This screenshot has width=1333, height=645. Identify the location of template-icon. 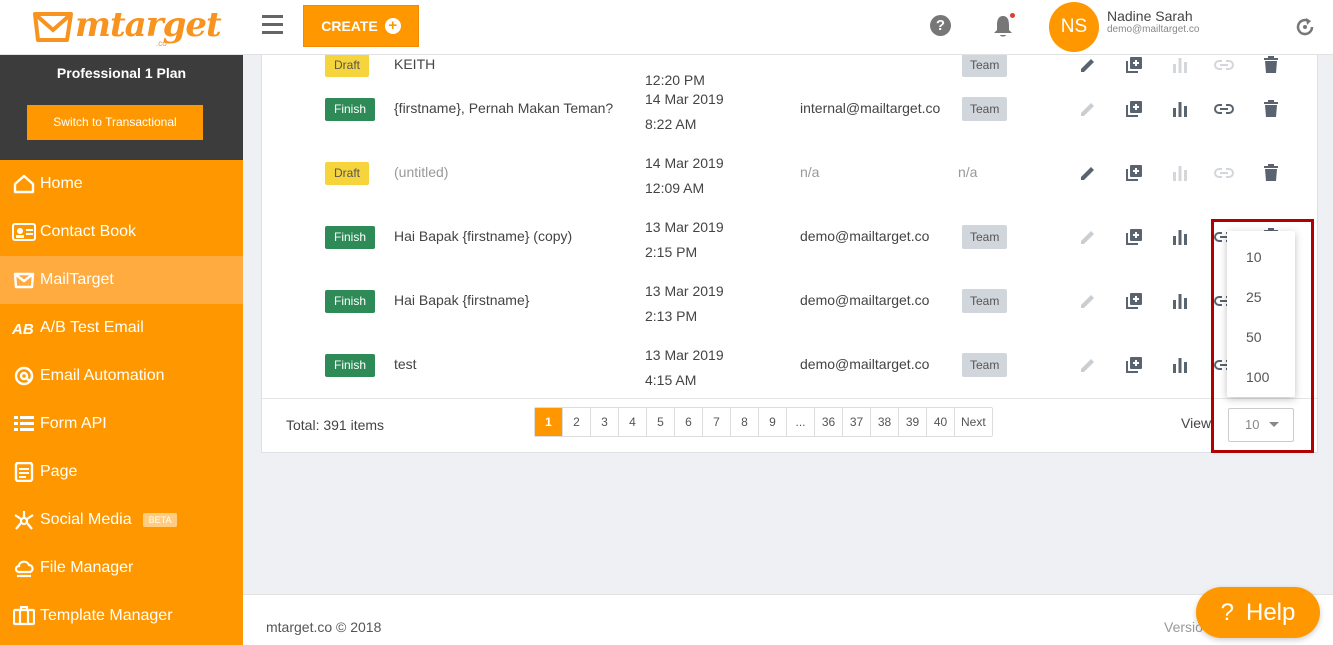
(24, 616).